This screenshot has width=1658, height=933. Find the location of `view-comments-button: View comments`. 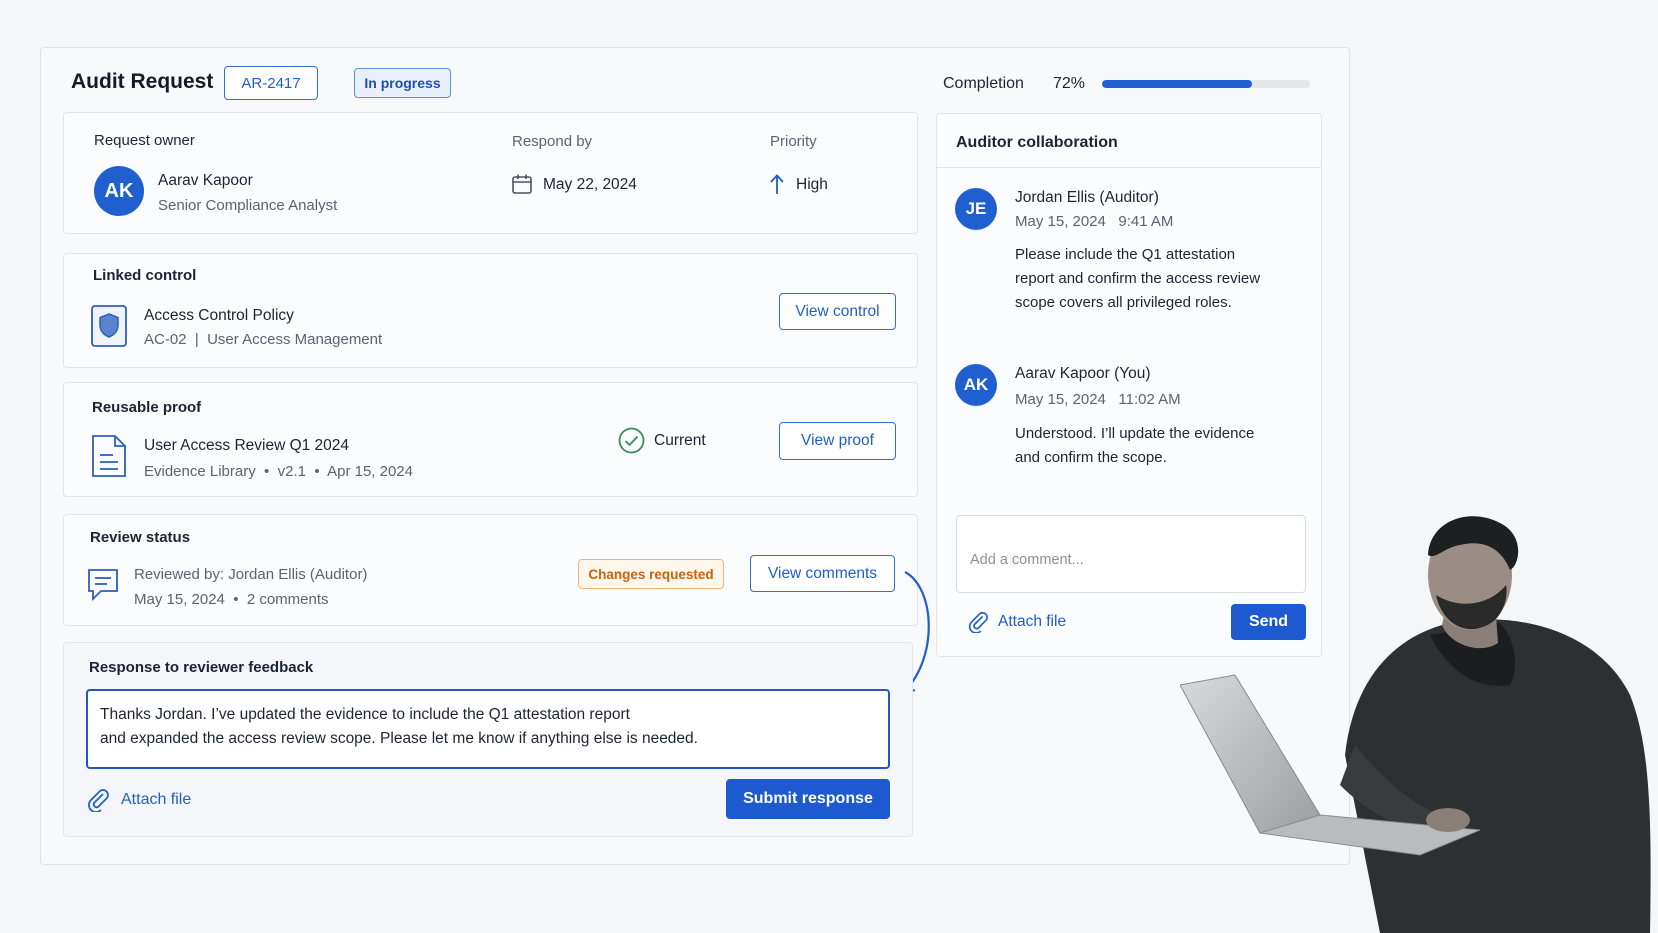

view-comments-button: View comments is located at coordinates (822, 573).